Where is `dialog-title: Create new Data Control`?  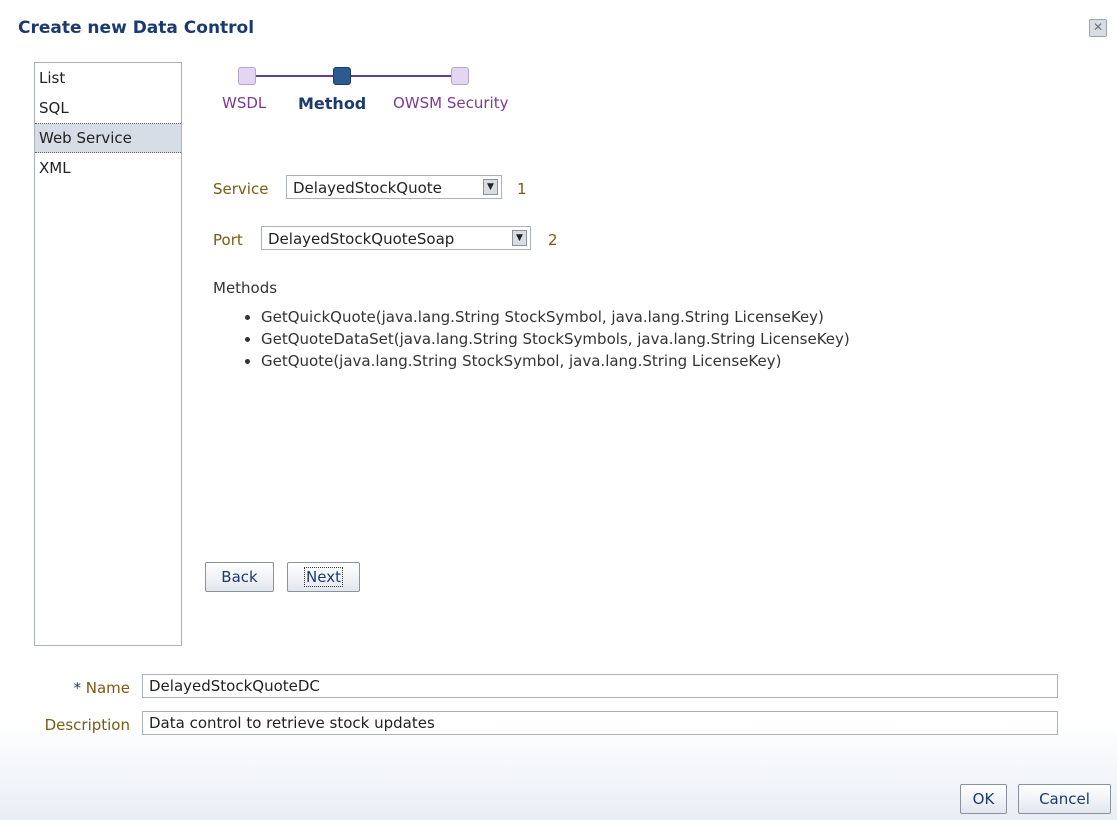
dialog-title: Create new Data Control is located at coordinates (136, 28).